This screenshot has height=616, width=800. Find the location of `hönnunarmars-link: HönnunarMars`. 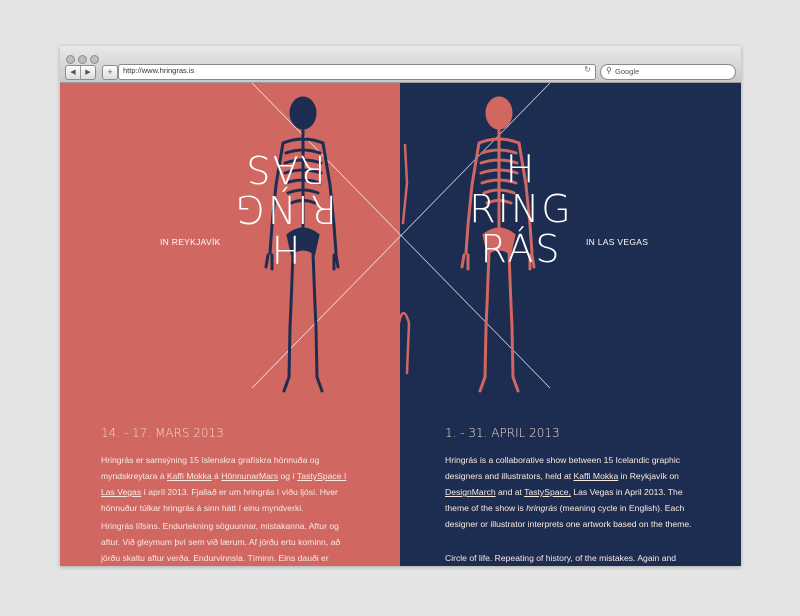

hönnunarmars-link: HönnunarMars is located at coordinates (249, 476).